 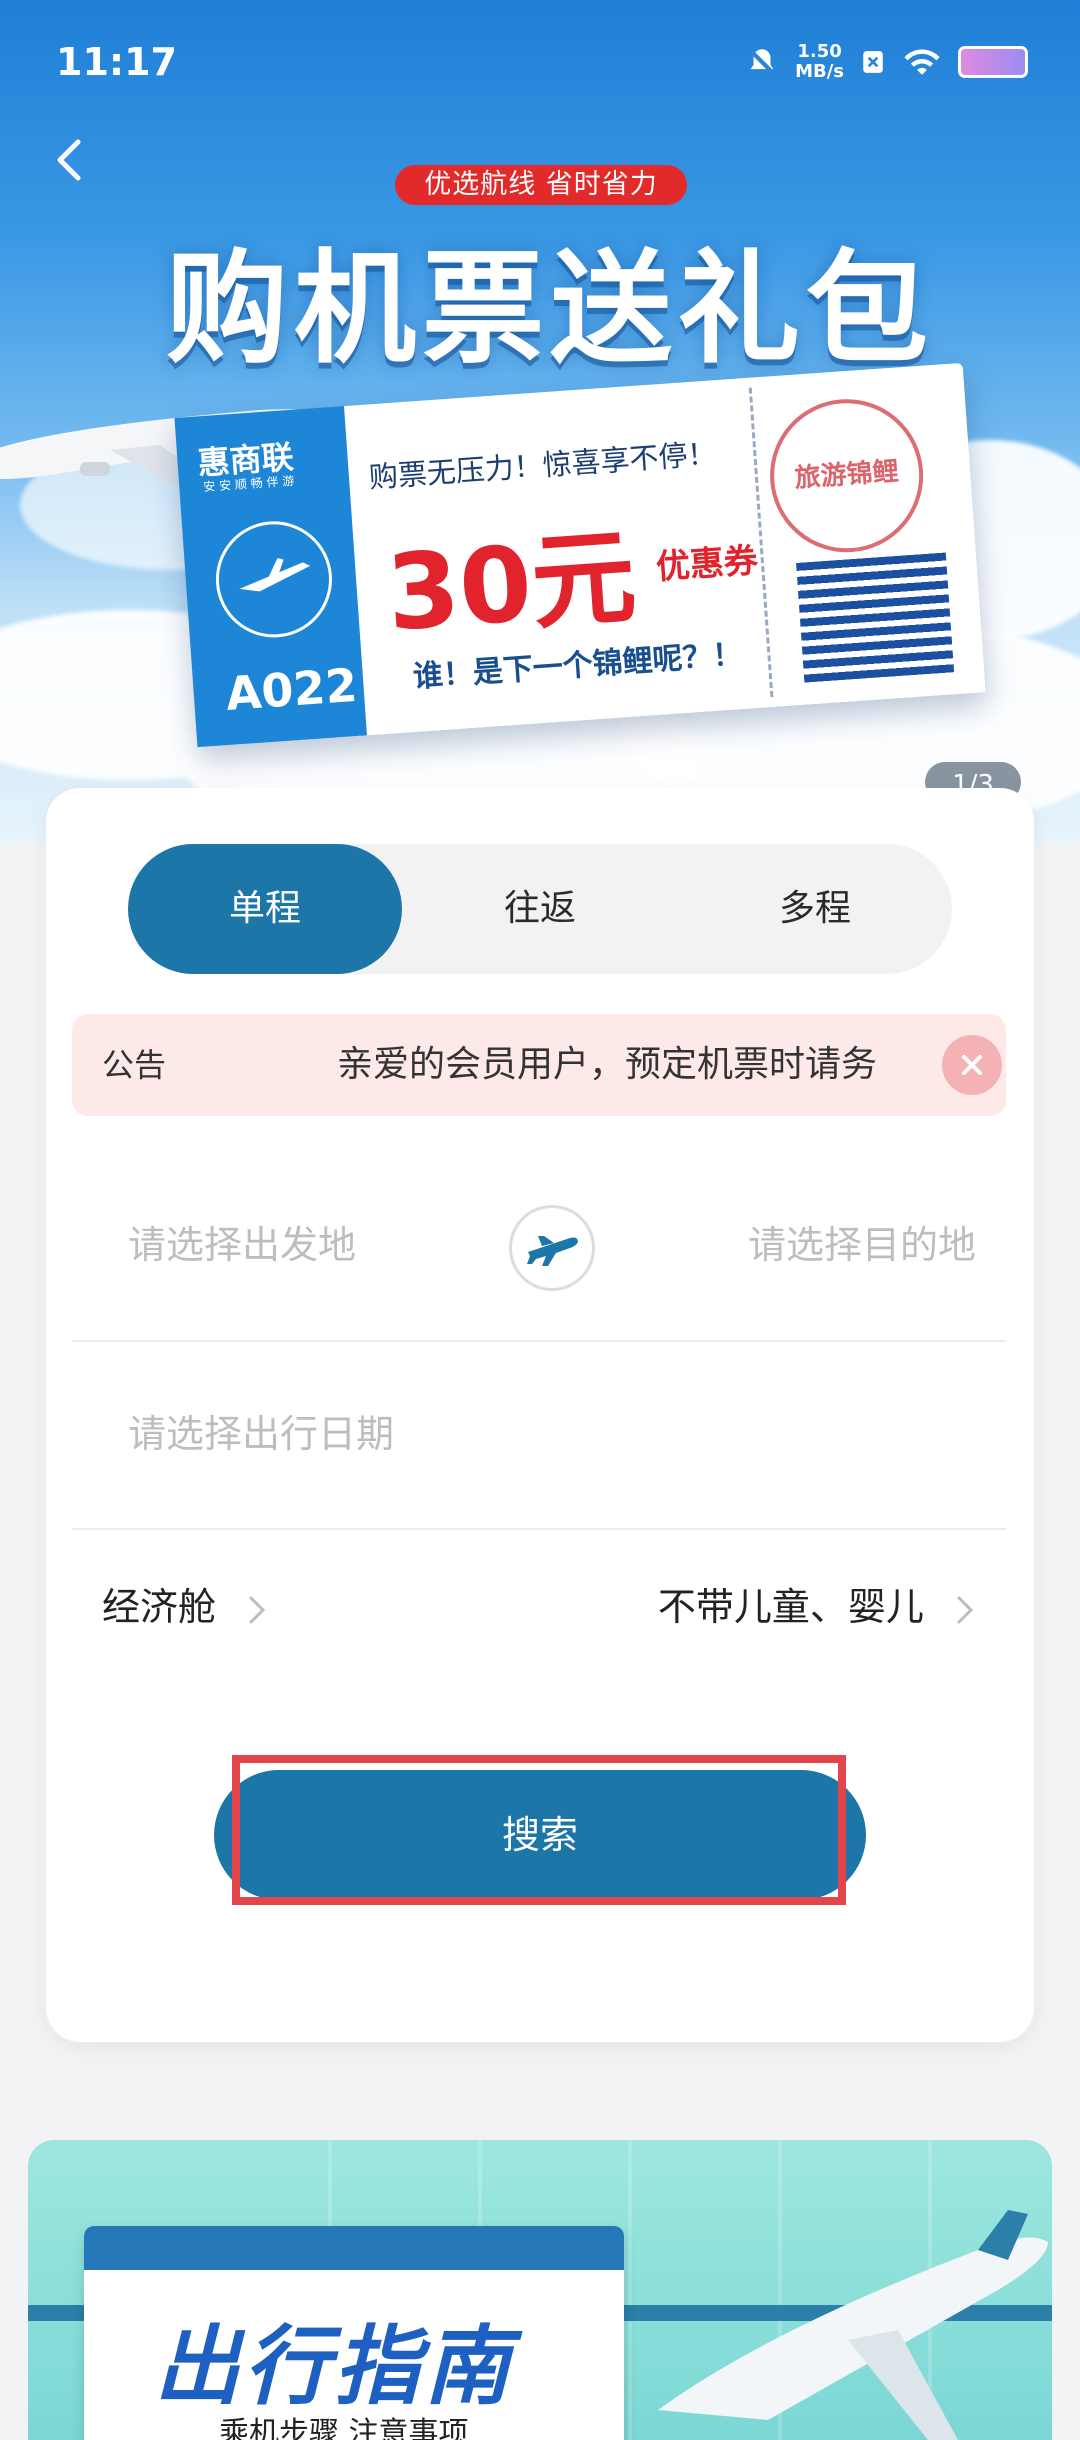 I want to click on status-bar: 11:17 1.50 MB/s, so click(x=540, y=60).